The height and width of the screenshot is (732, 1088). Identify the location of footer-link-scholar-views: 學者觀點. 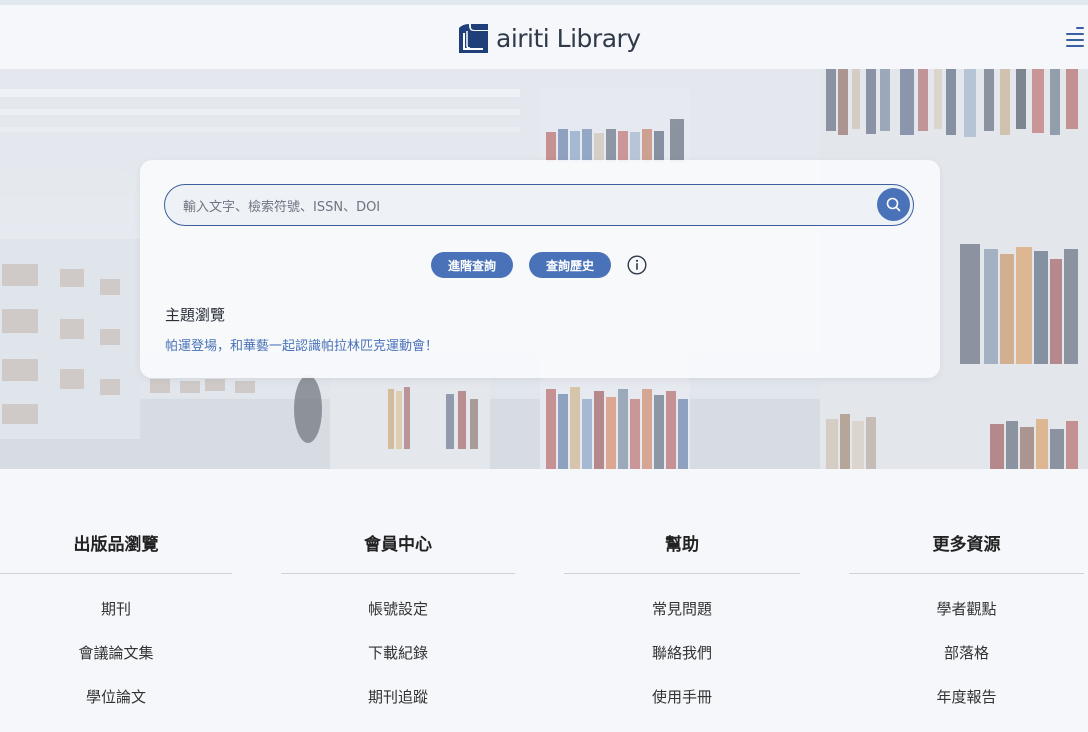
(966, 609).